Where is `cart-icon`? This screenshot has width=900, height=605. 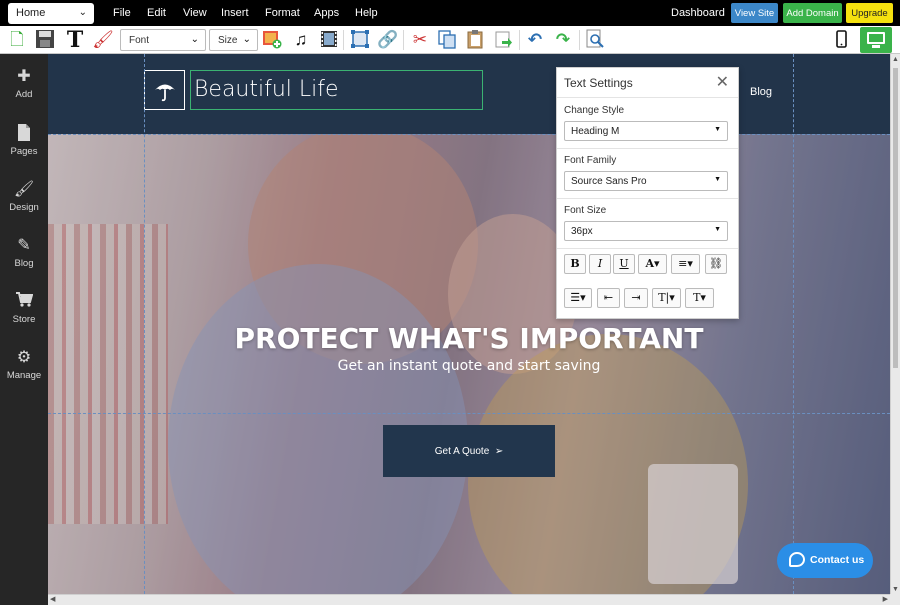 cart-icon is located at coordinates (24, 302).